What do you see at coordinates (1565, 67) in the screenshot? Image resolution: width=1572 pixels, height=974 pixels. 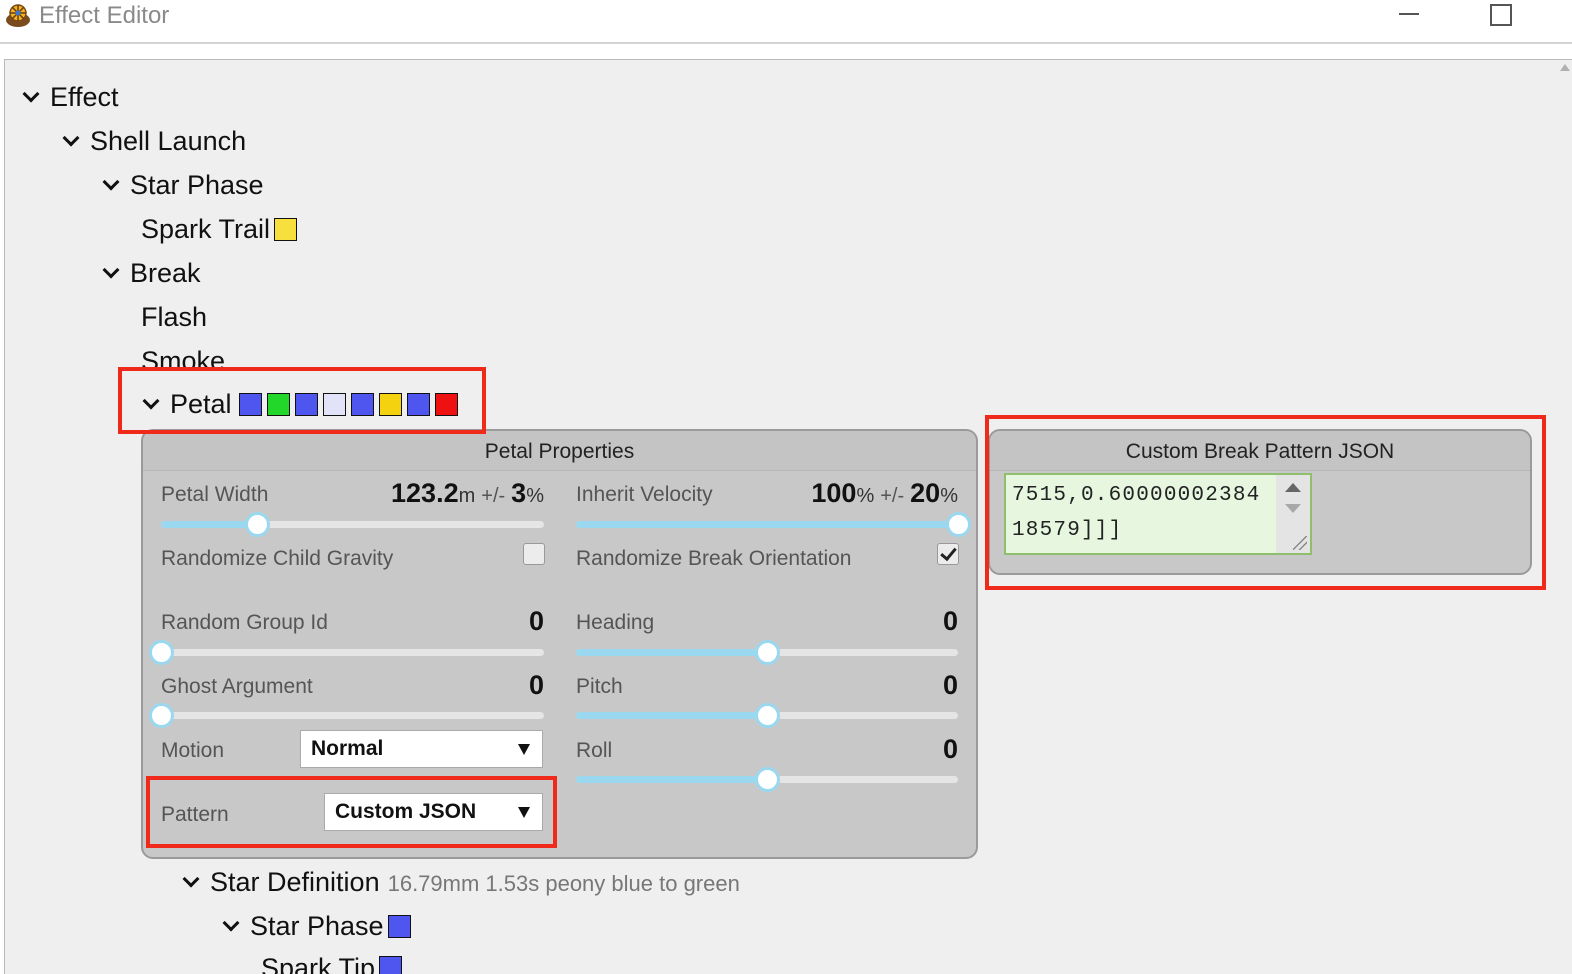 I see `scroll-up-arrow-icon` at bounding box center [1565, 67].